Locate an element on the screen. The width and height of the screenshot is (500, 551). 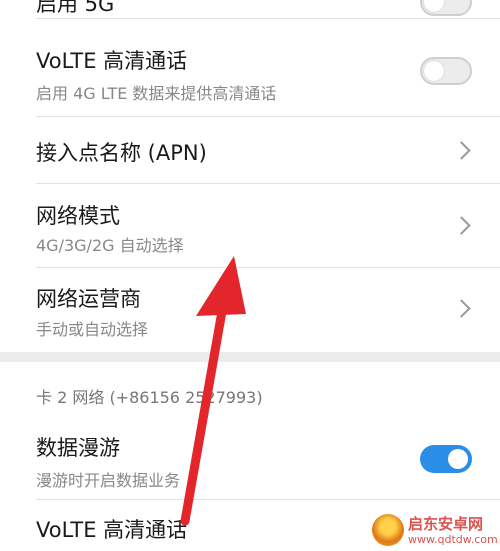
enable-5g-toggle is located at coordinates (446, 8).